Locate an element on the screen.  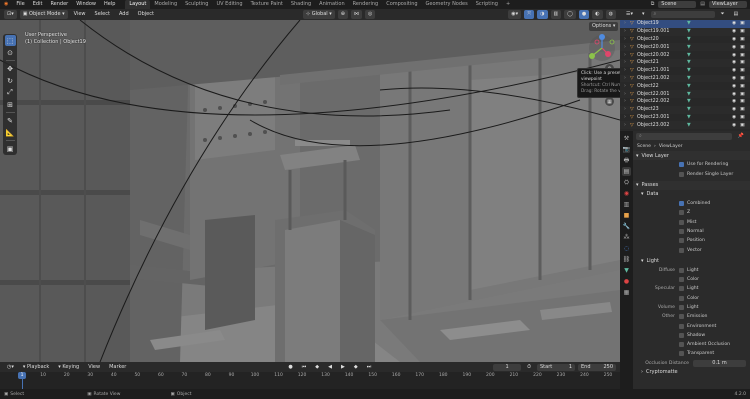
viewport-menu-object: Object is located at coordinates (146, 14).